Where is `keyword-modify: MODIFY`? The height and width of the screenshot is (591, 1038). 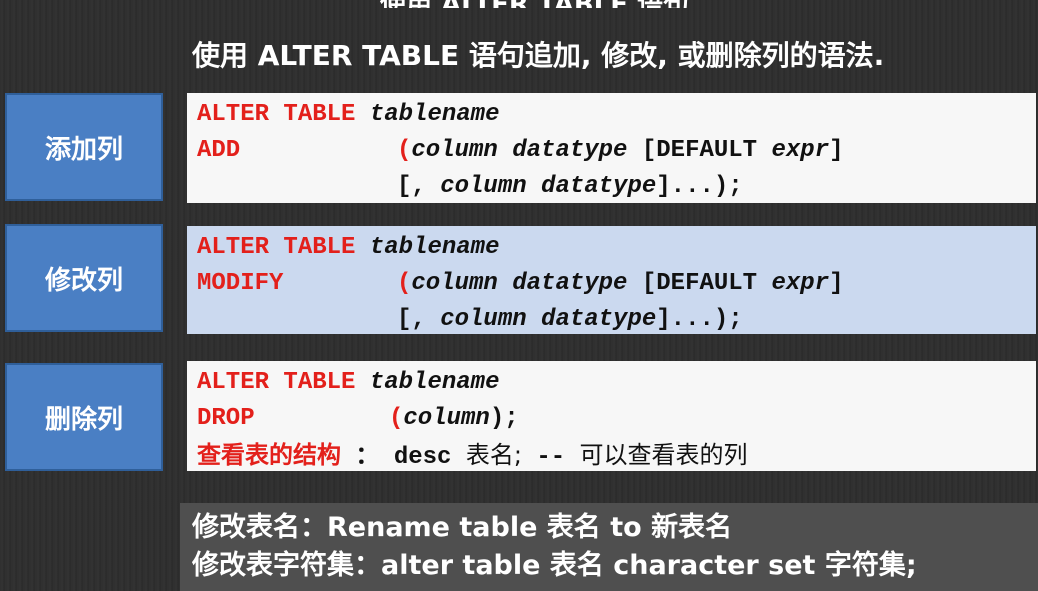 keyword-modify: MODIFY is located at coordinates (240, 283).